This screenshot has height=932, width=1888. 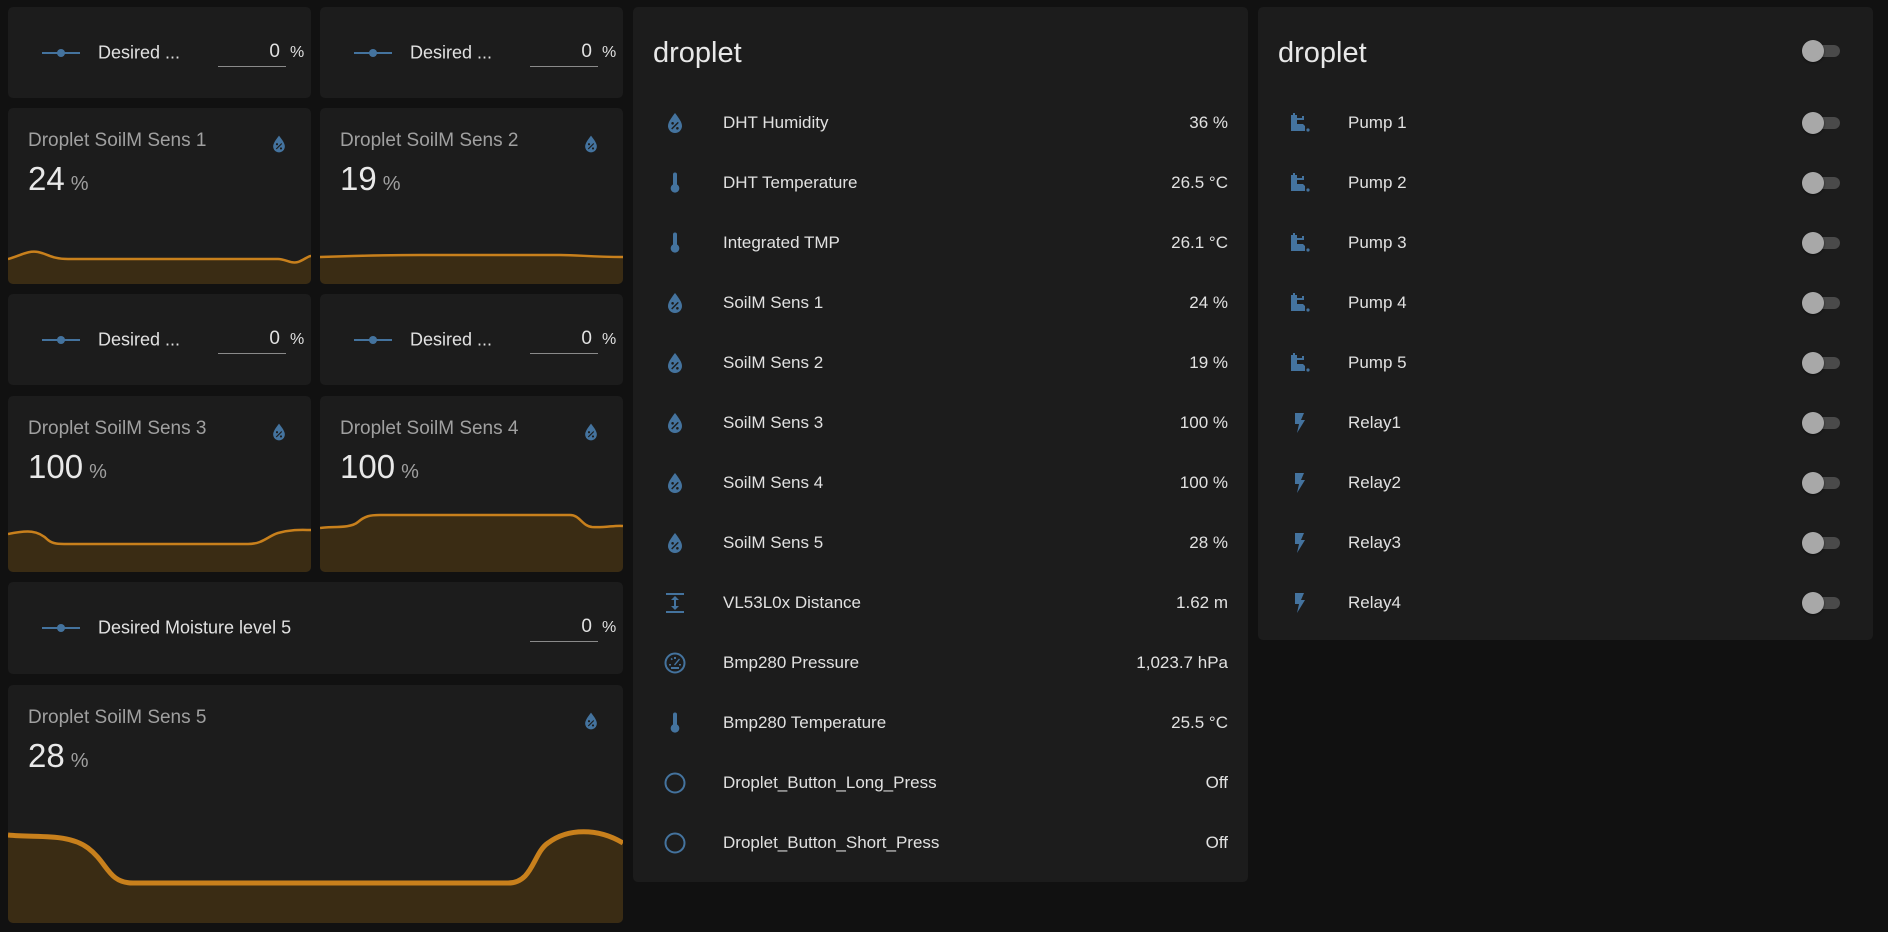 What do you see at coordinates (1821, 51) in the screenshot?
I see `header-toggle` at bounding box center [1821, 51].